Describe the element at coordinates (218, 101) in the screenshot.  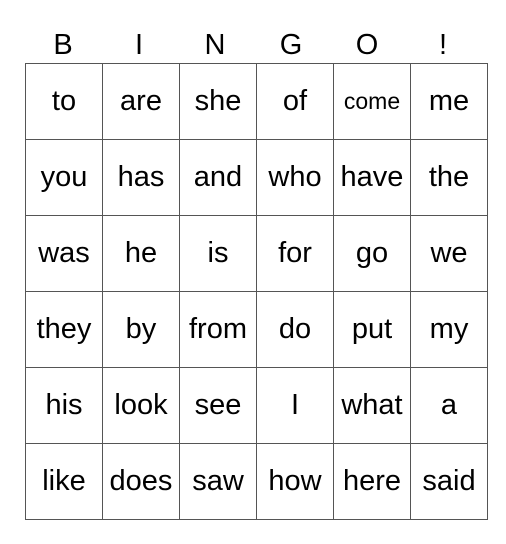
I see `bingo-cell: she` at that location.